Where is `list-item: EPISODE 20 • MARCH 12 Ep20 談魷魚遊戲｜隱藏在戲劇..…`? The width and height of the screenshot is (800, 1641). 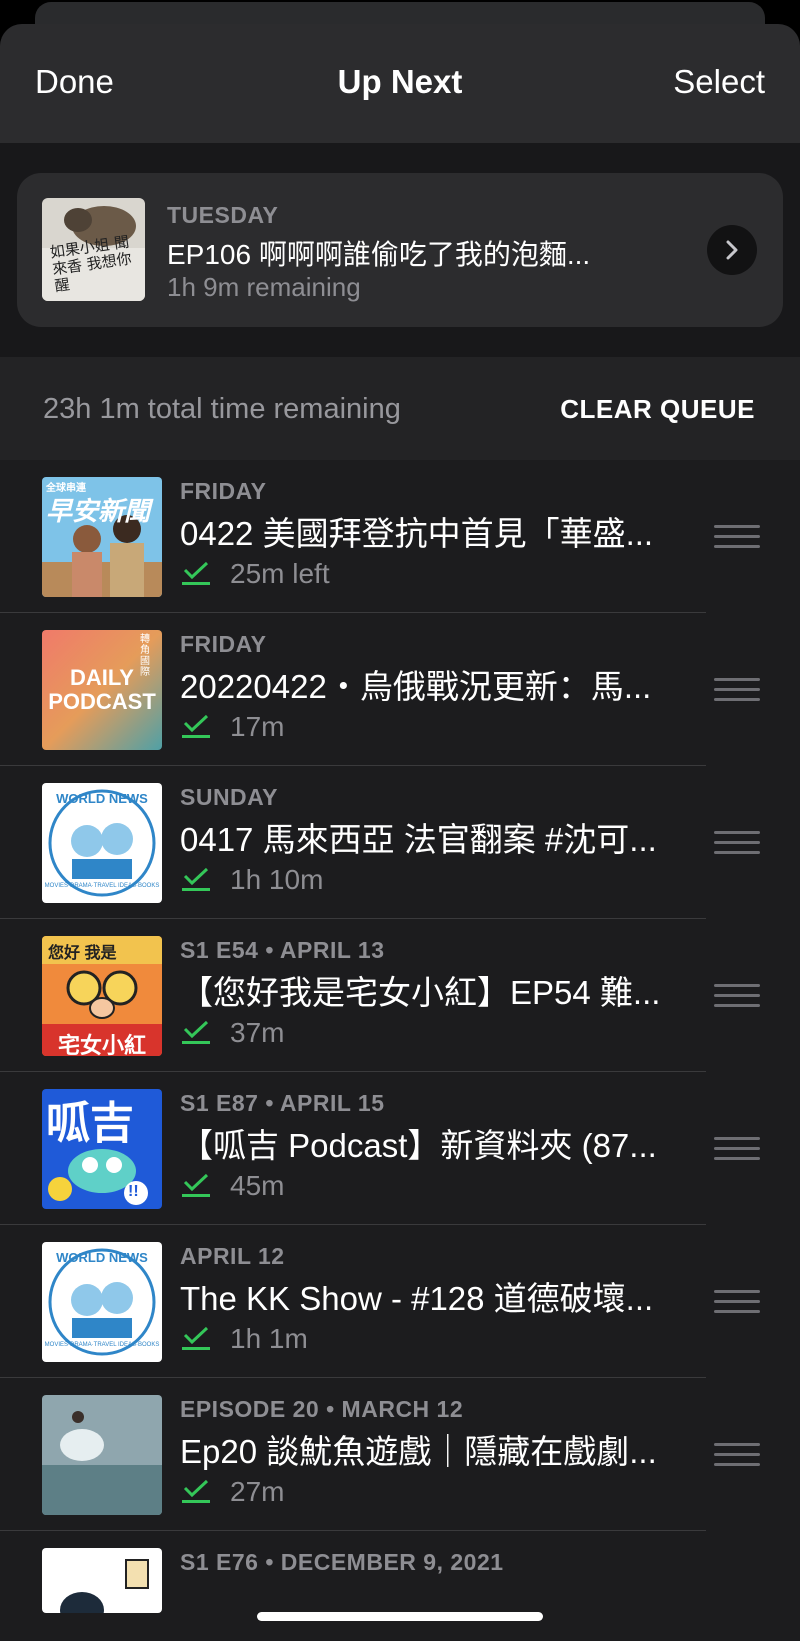 list-item: EPISODE 20 • MARCH 12 Ep20 談魷魚遊戲｜隱藏在戲劇..… is located at coordinates (400, 1454).